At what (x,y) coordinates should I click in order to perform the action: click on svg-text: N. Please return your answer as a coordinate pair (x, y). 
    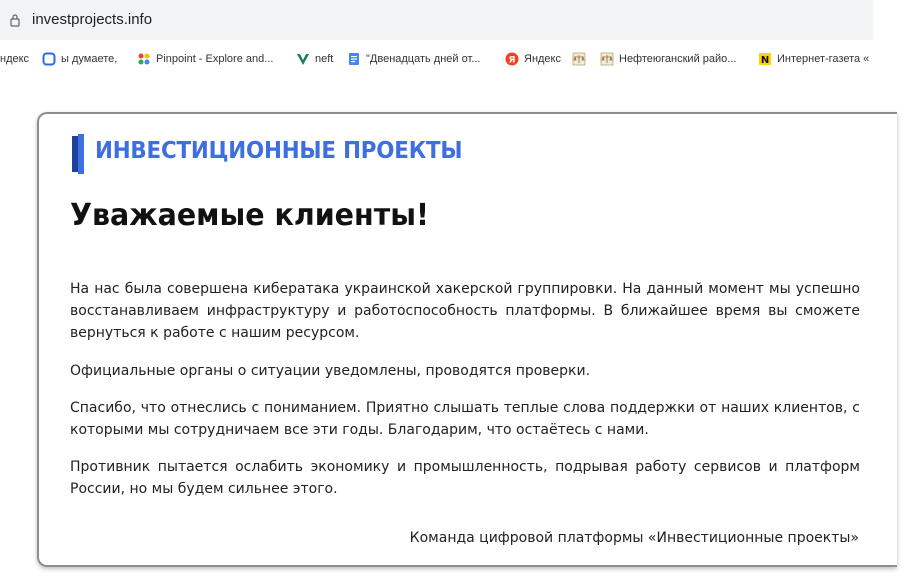
    Looking at the image, I should click on (765, 60).